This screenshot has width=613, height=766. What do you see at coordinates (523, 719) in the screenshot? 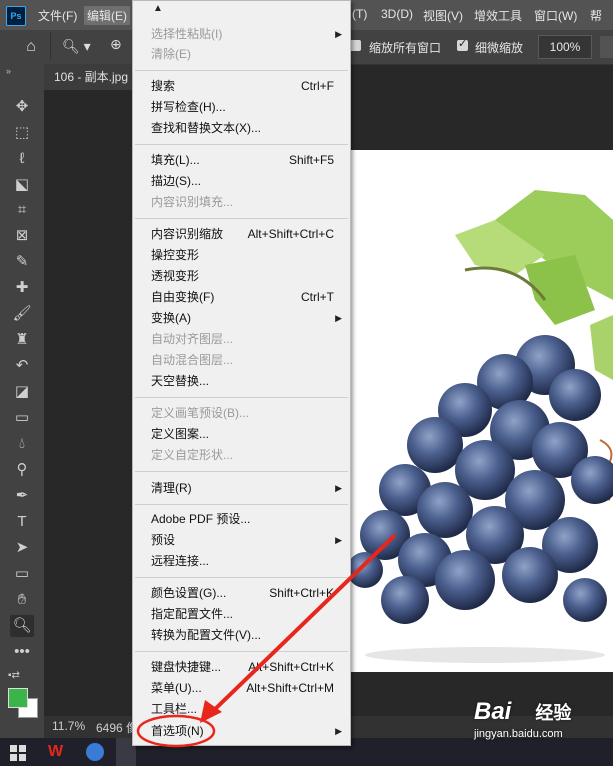
I see `baidu-watermark: Bai 经验 jingyan.baidu.com` at bounding box center [523, 719].